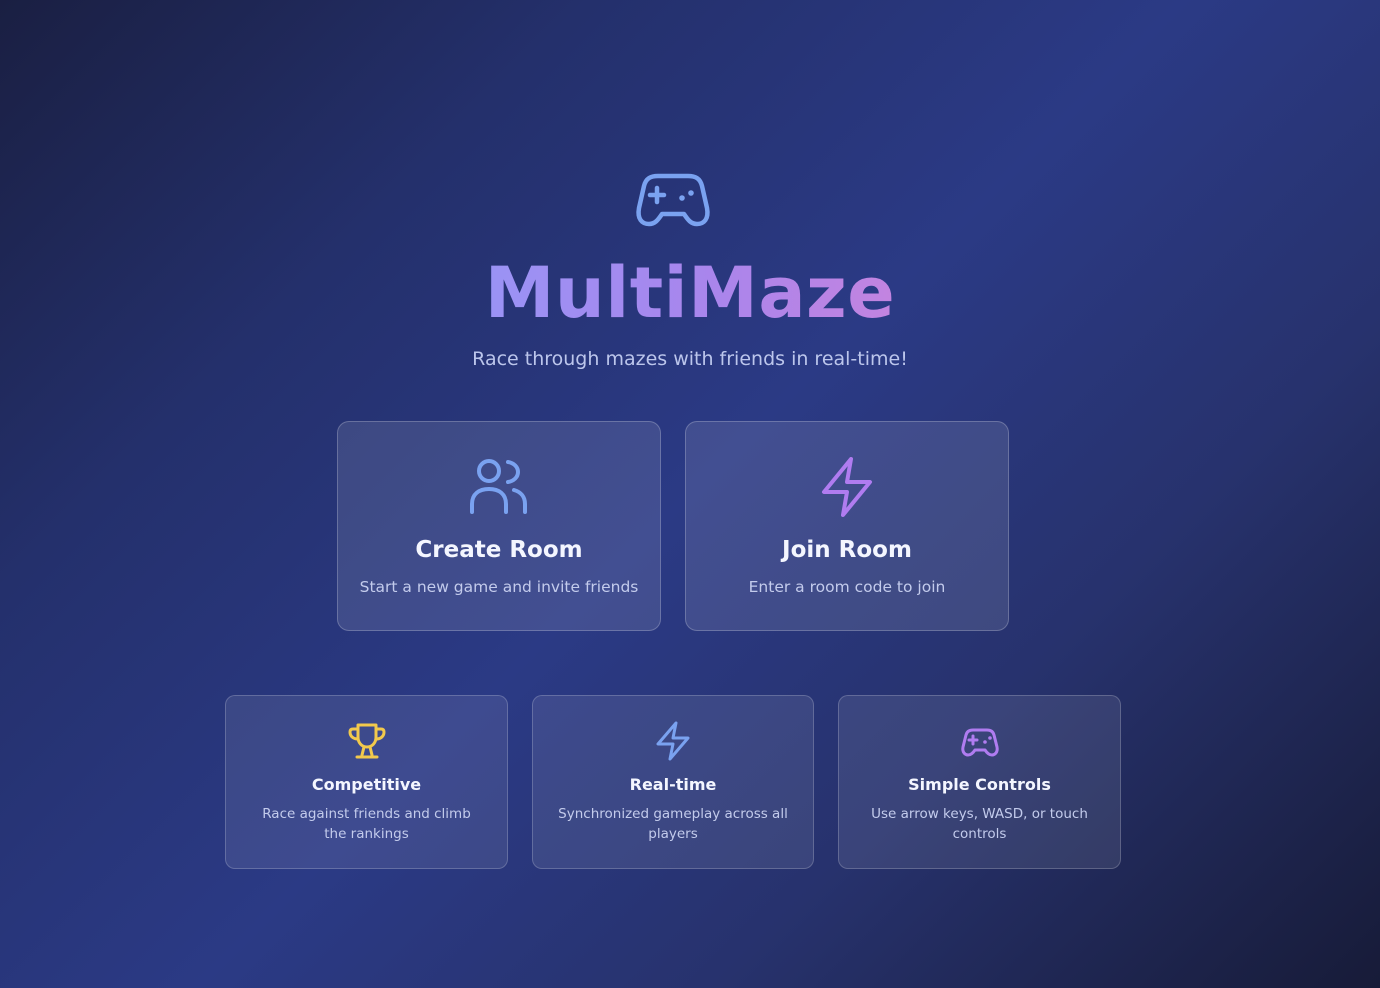  Describe the element at coordinates (847, 526) in the screenshot. I see `join-room-button: Join Room Enter a room code to join` at that location.